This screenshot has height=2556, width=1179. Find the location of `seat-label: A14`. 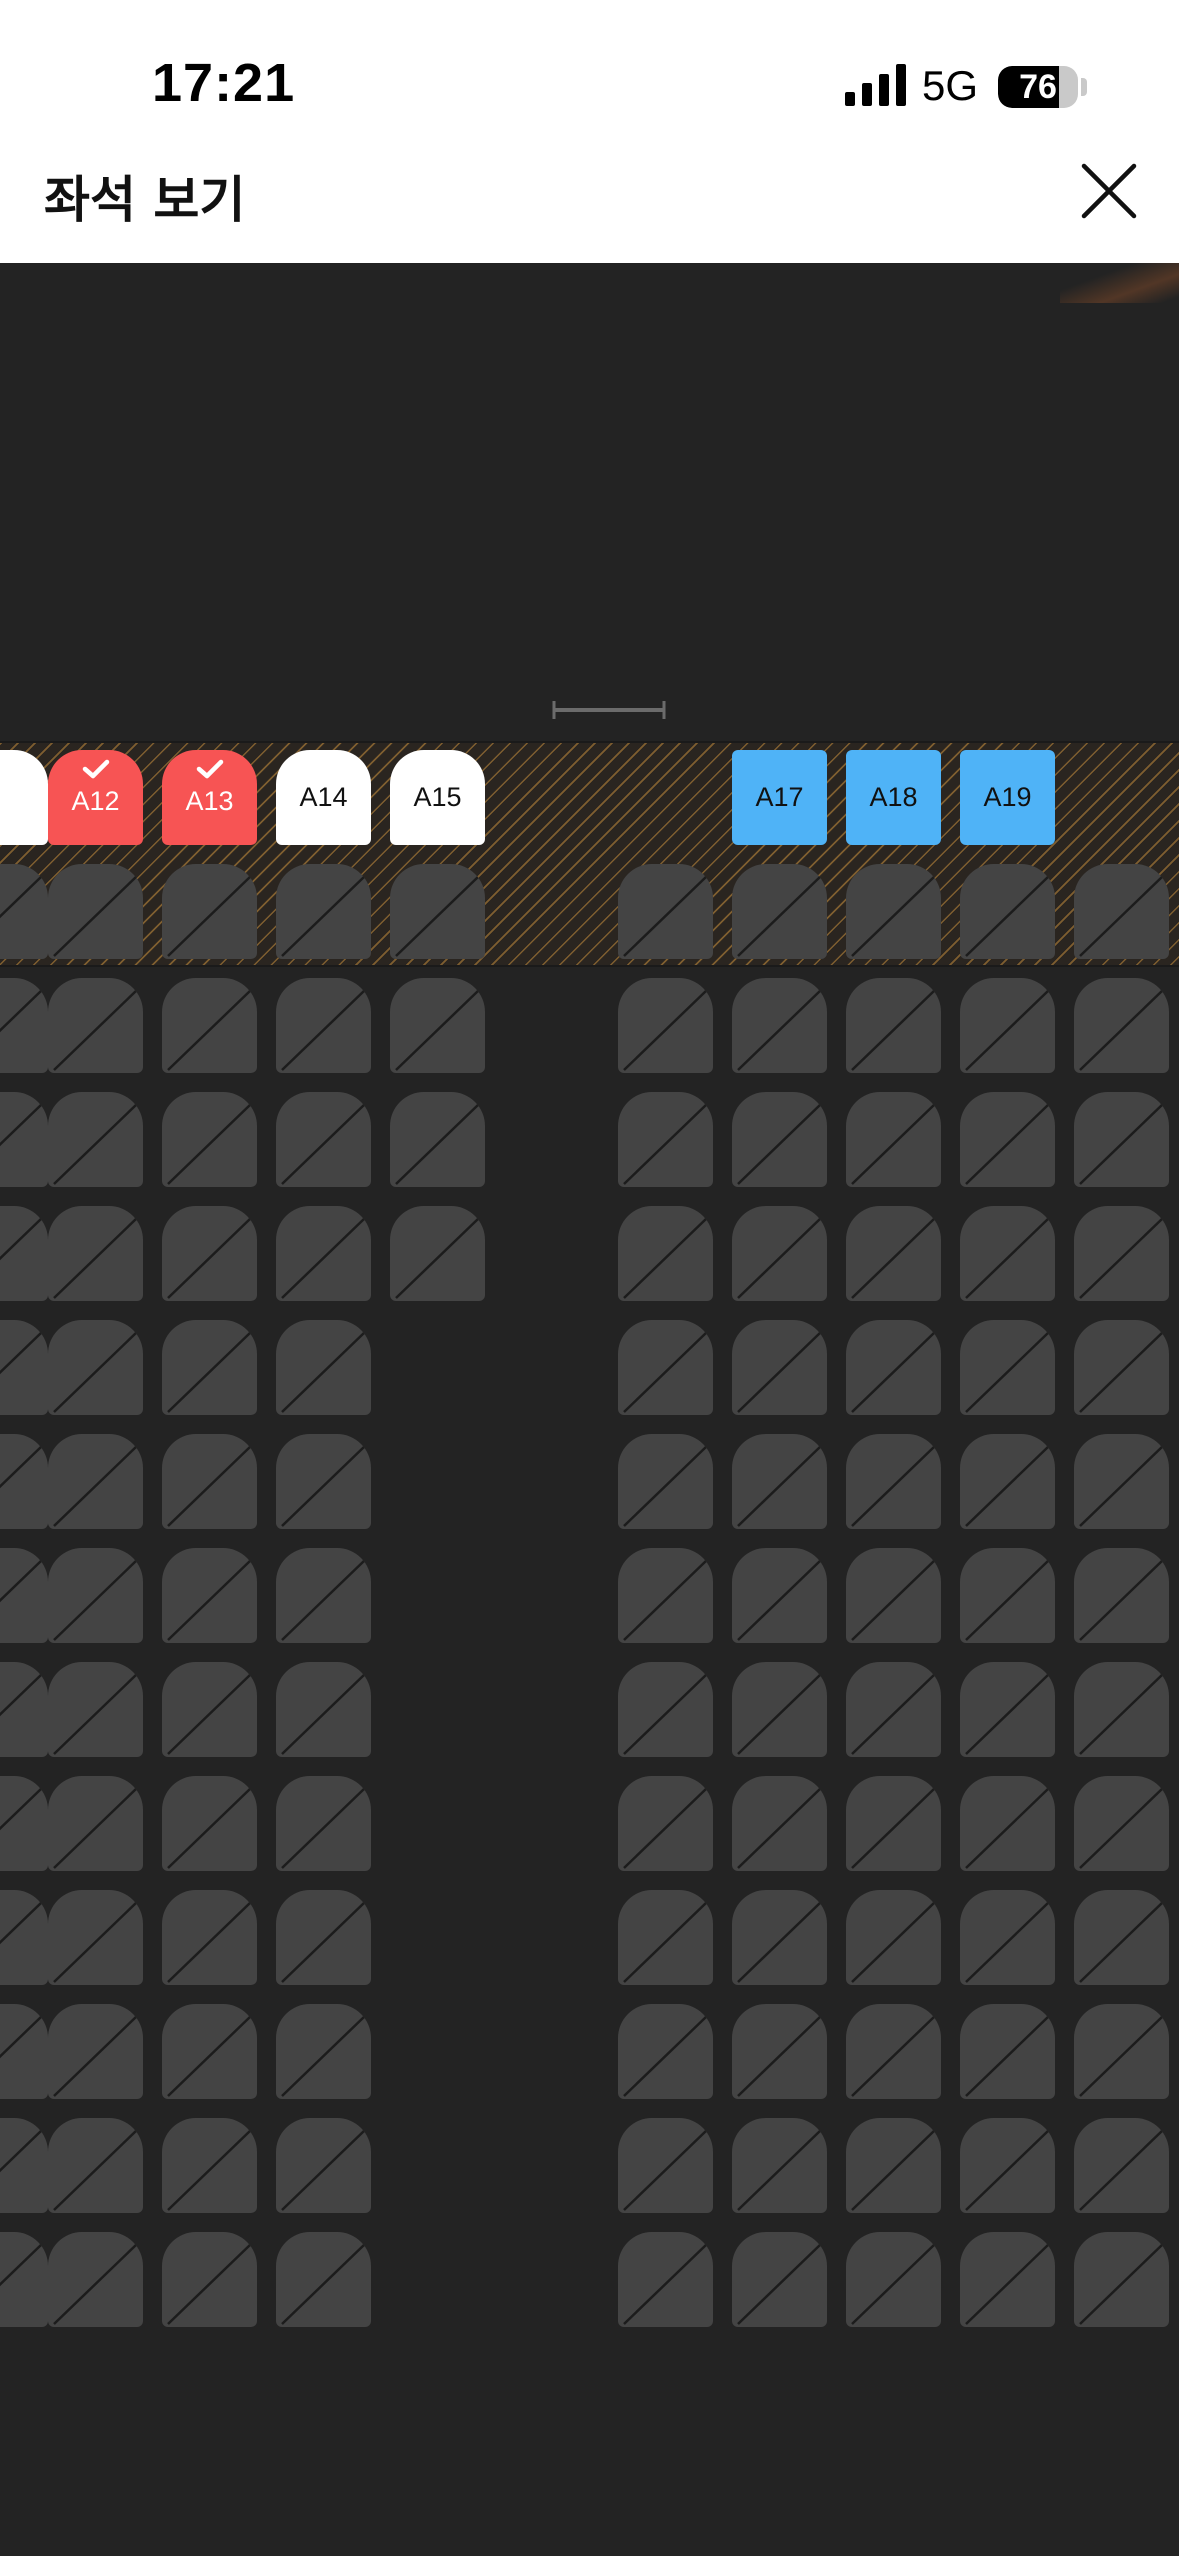

seat-label: A14 is located at coordinates (323, 797).